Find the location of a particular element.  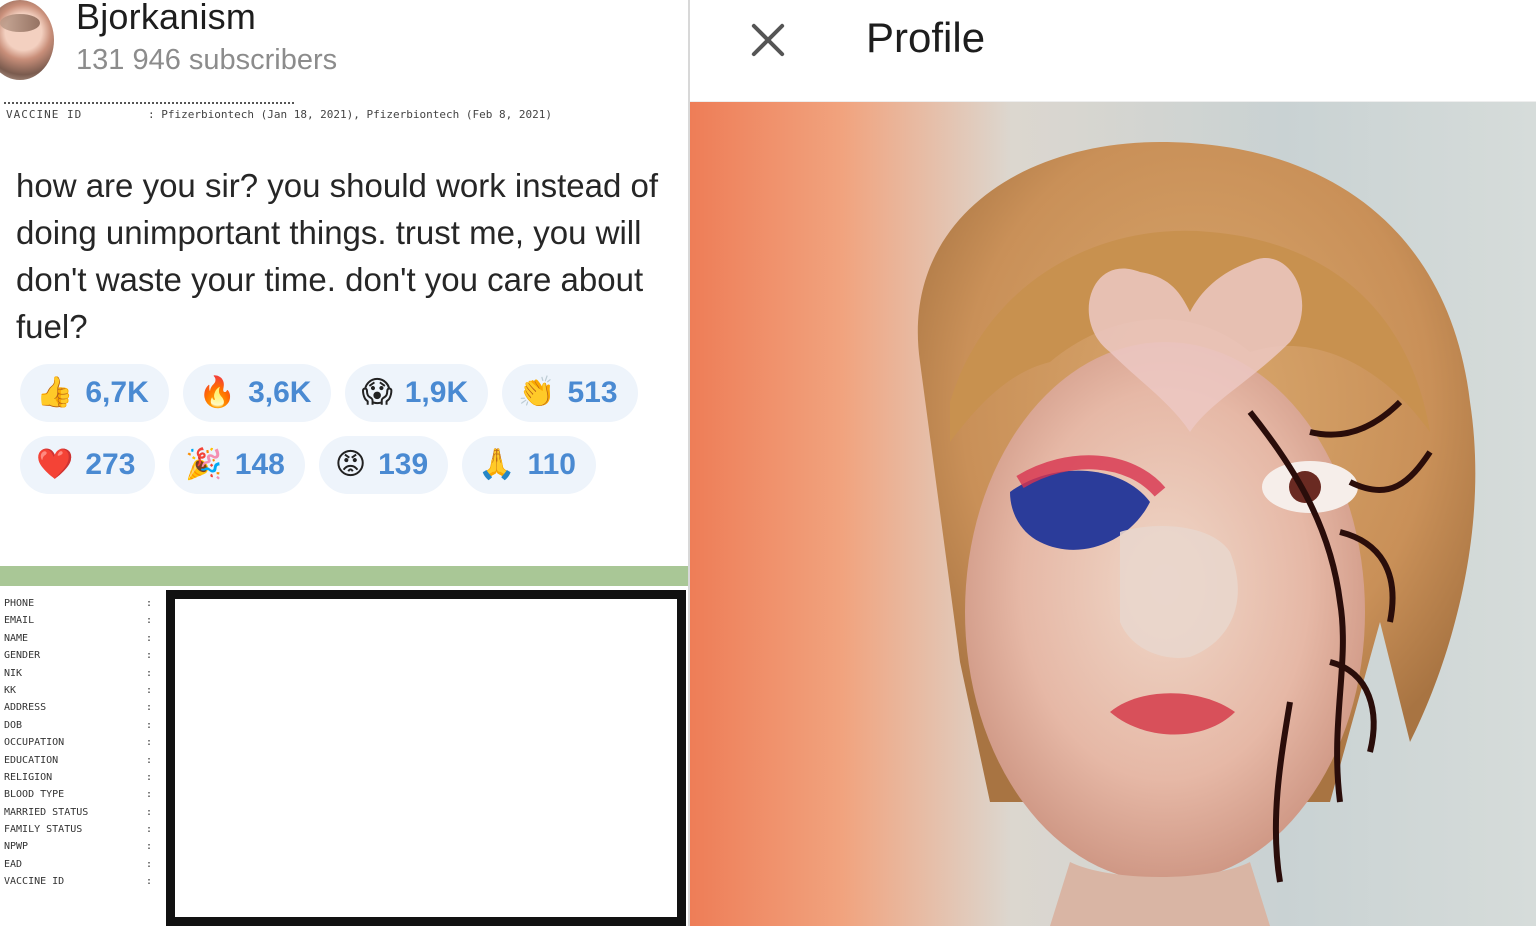

document-field-row: EDUCATION: is located at coordinates (84, 763).